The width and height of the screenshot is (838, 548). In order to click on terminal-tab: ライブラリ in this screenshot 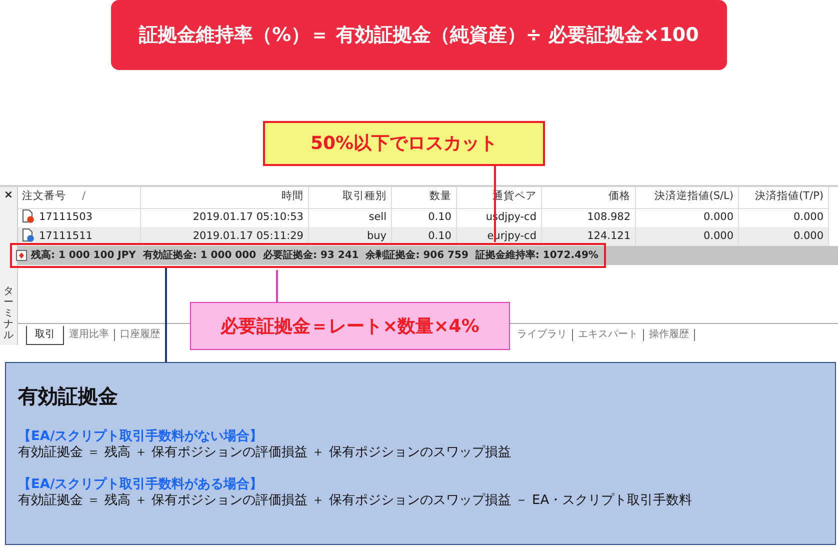, I will do `click(542, 335)`.